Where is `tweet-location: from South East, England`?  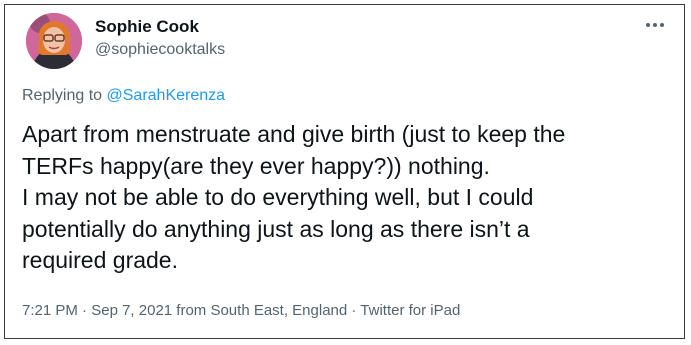
tweet-location: from South East, England is located at coordinates (260, 310).